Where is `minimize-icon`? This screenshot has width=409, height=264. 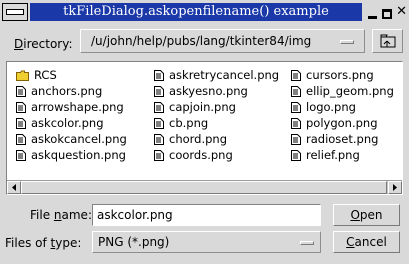
minimize-icon is located at coordinates (373, 12).